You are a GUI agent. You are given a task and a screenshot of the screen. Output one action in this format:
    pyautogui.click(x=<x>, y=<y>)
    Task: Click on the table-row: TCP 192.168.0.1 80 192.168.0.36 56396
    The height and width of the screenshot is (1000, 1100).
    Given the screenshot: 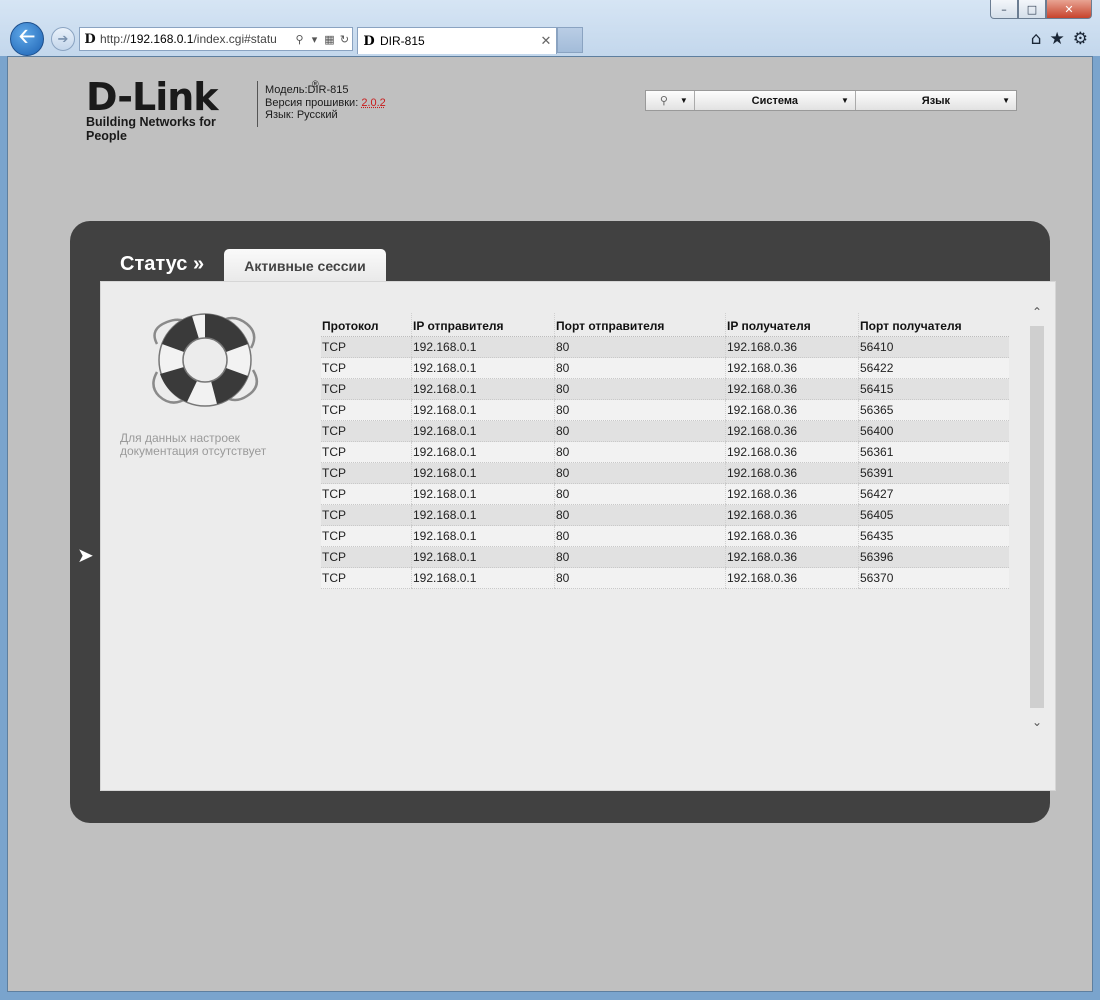 What is the action you would take?
    pyautogui.click(x=665, y=557)
    